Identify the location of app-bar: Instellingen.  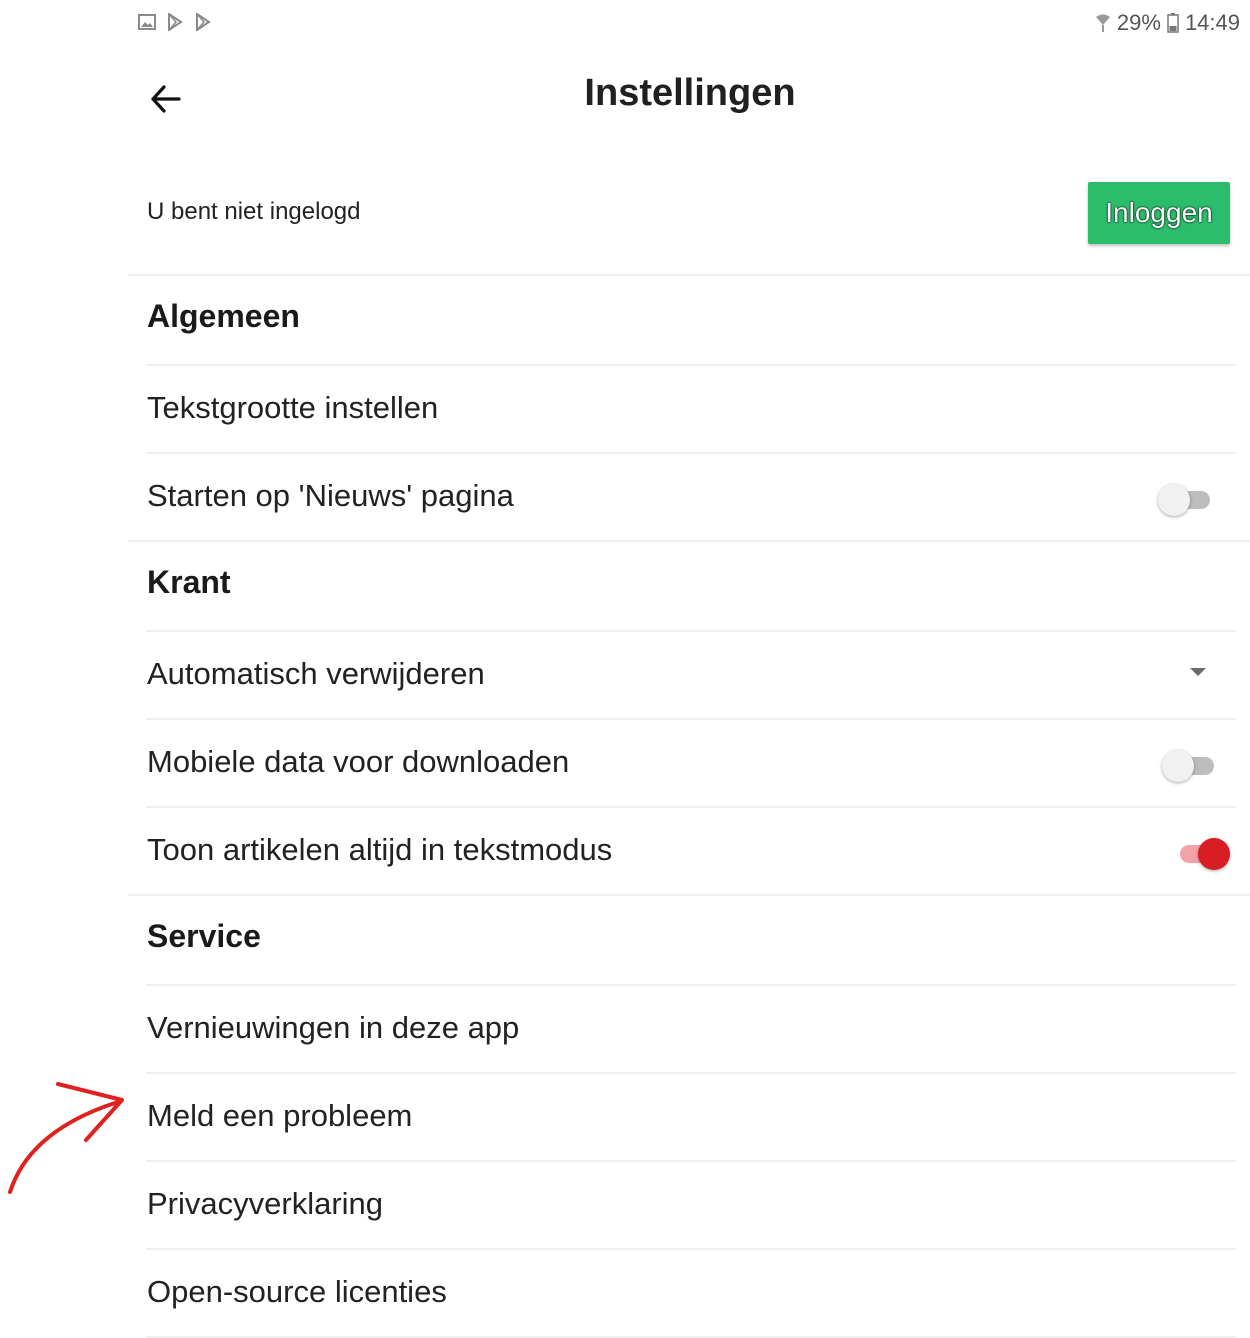
(625, 100).